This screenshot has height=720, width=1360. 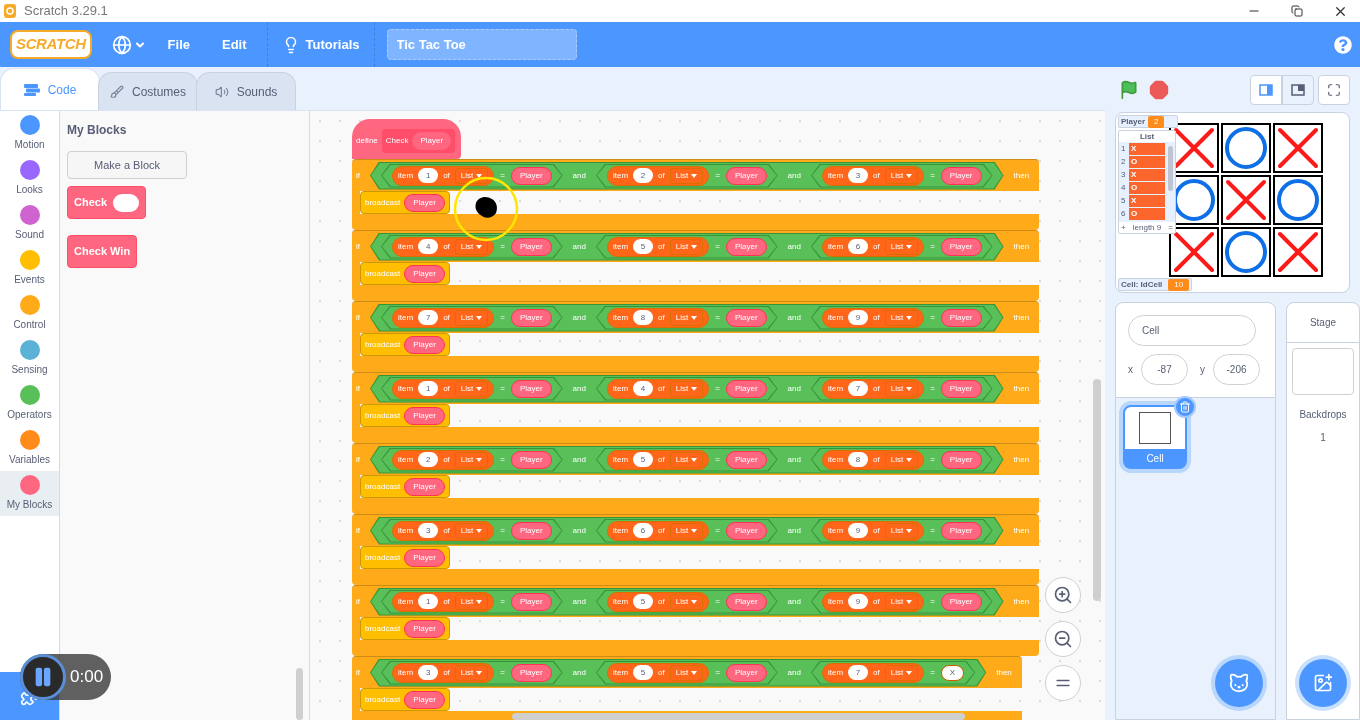 I want to click on small-stage-button, so click(x=1266, y=89).